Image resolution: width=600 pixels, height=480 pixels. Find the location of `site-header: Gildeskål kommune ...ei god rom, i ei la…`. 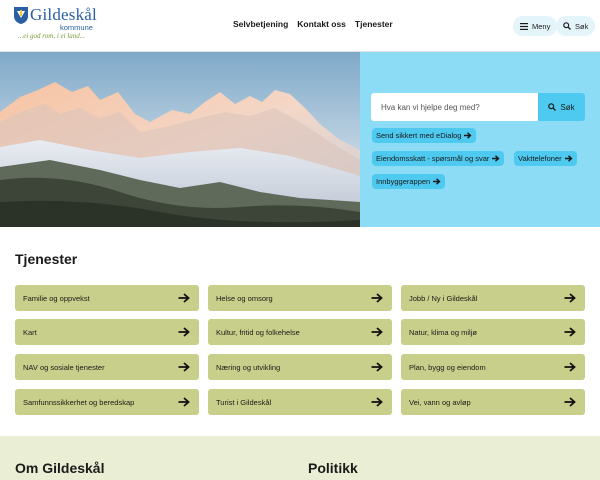

site-header: Gildeskål kommune ...ei god rom, i ei la… is located at coordinates (300, 26).